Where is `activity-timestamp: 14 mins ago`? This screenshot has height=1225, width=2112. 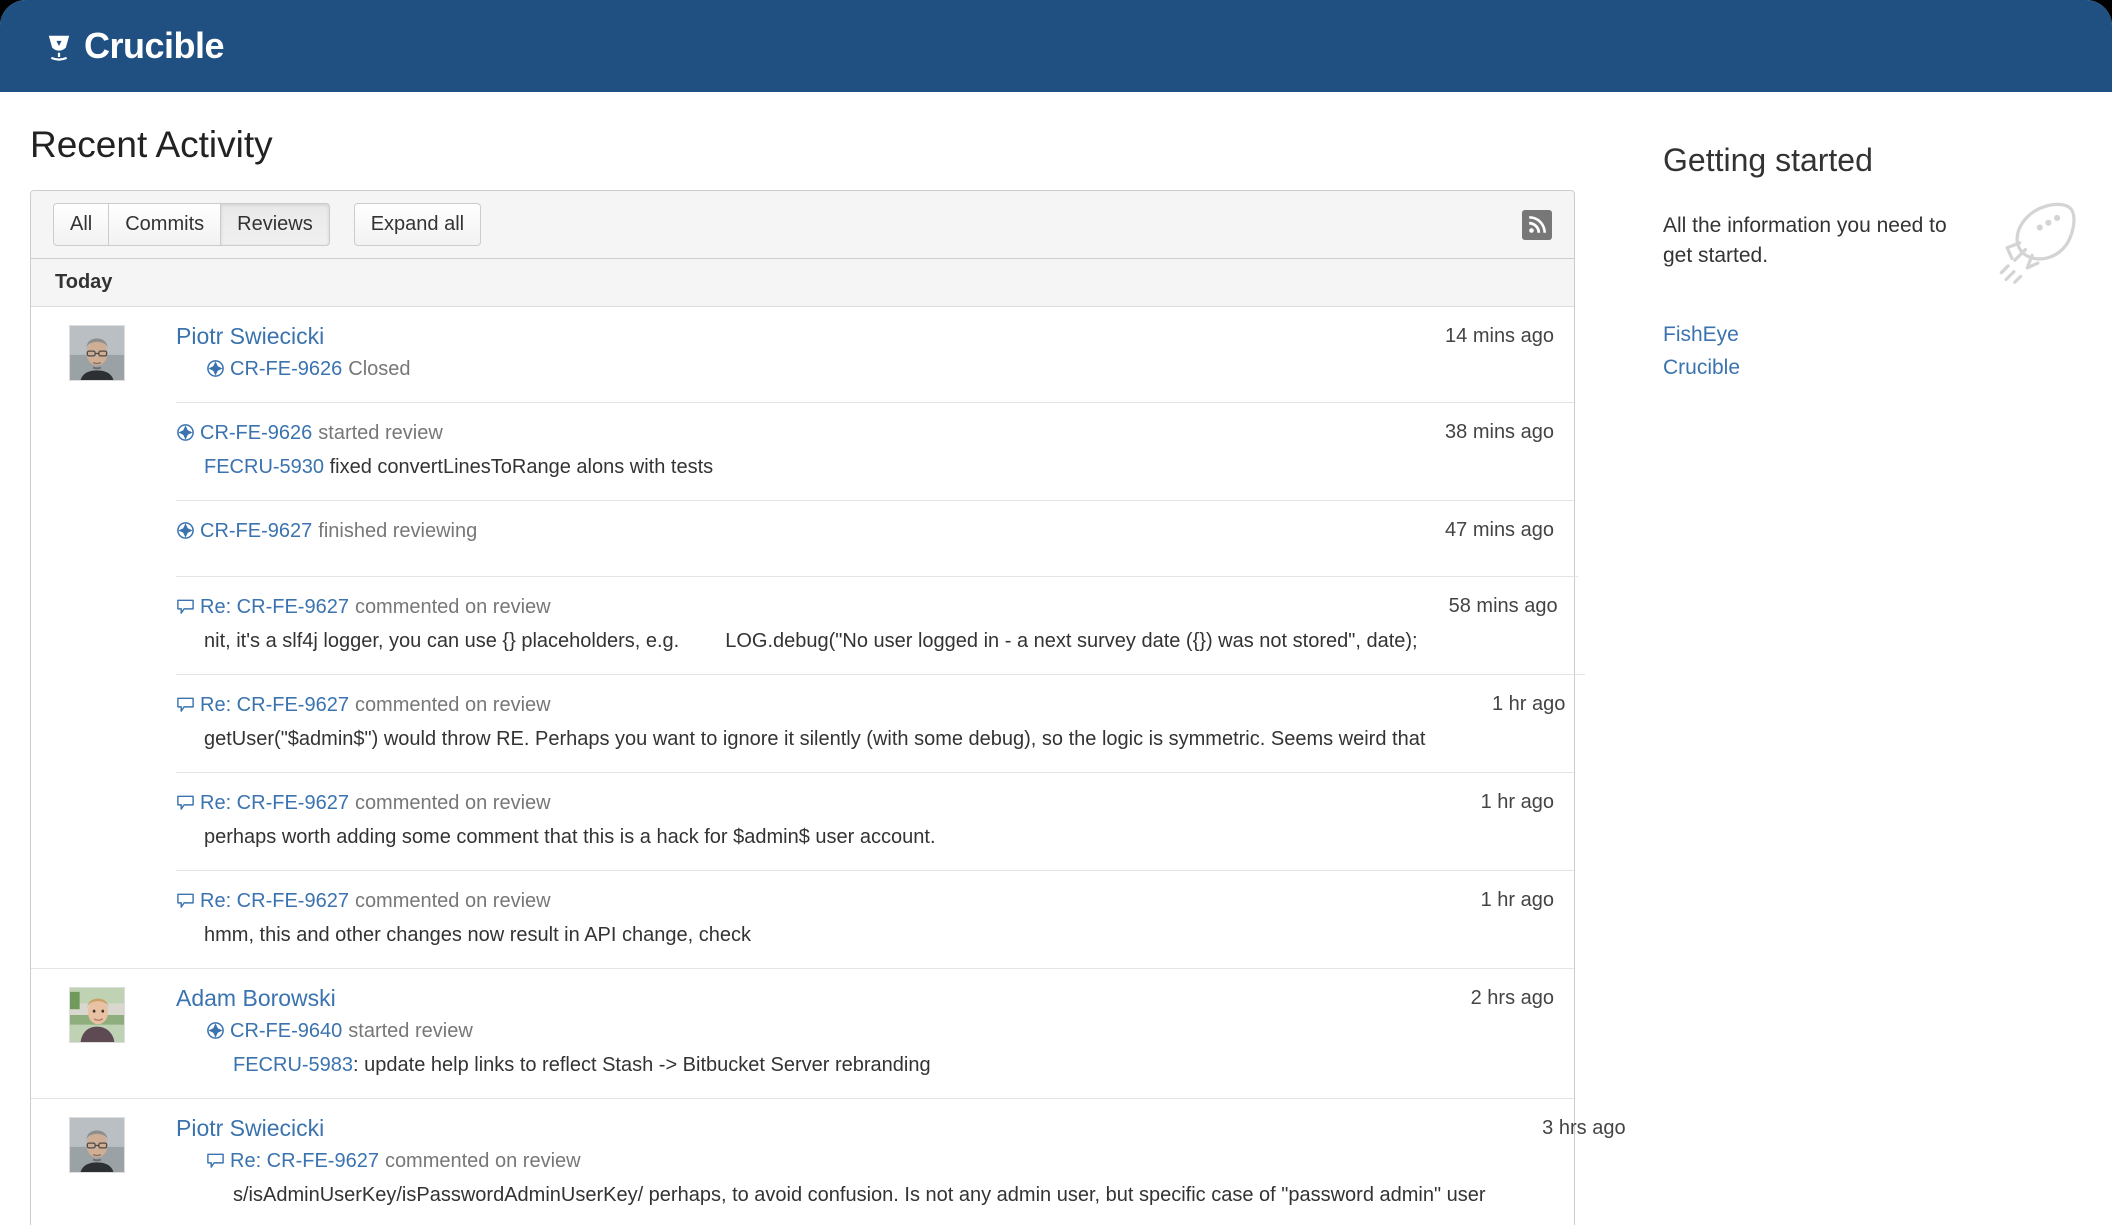
activity-timestamp: 14 mins ago is located at coordinates (1499, 336).